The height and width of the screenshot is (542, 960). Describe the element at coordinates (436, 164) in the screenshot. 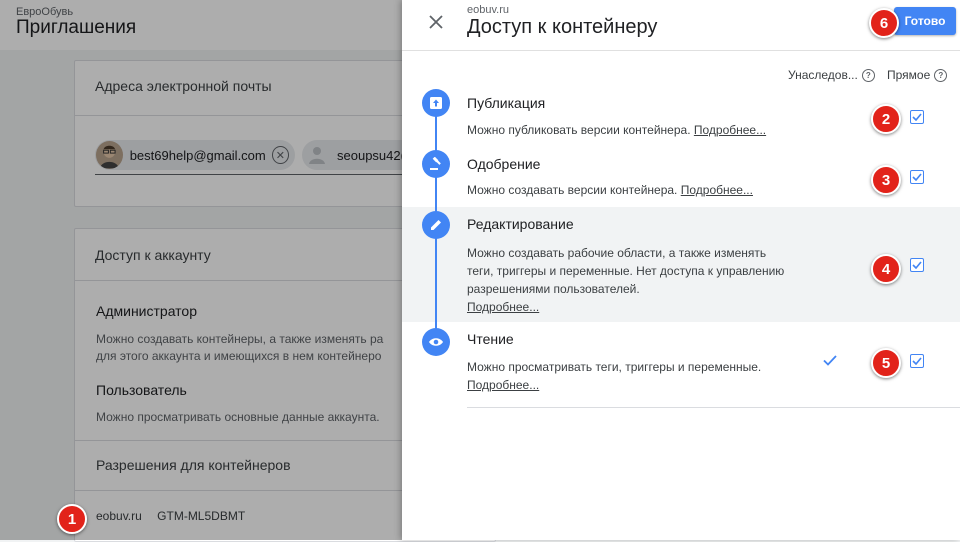

I see `gavel-icon` at that location.